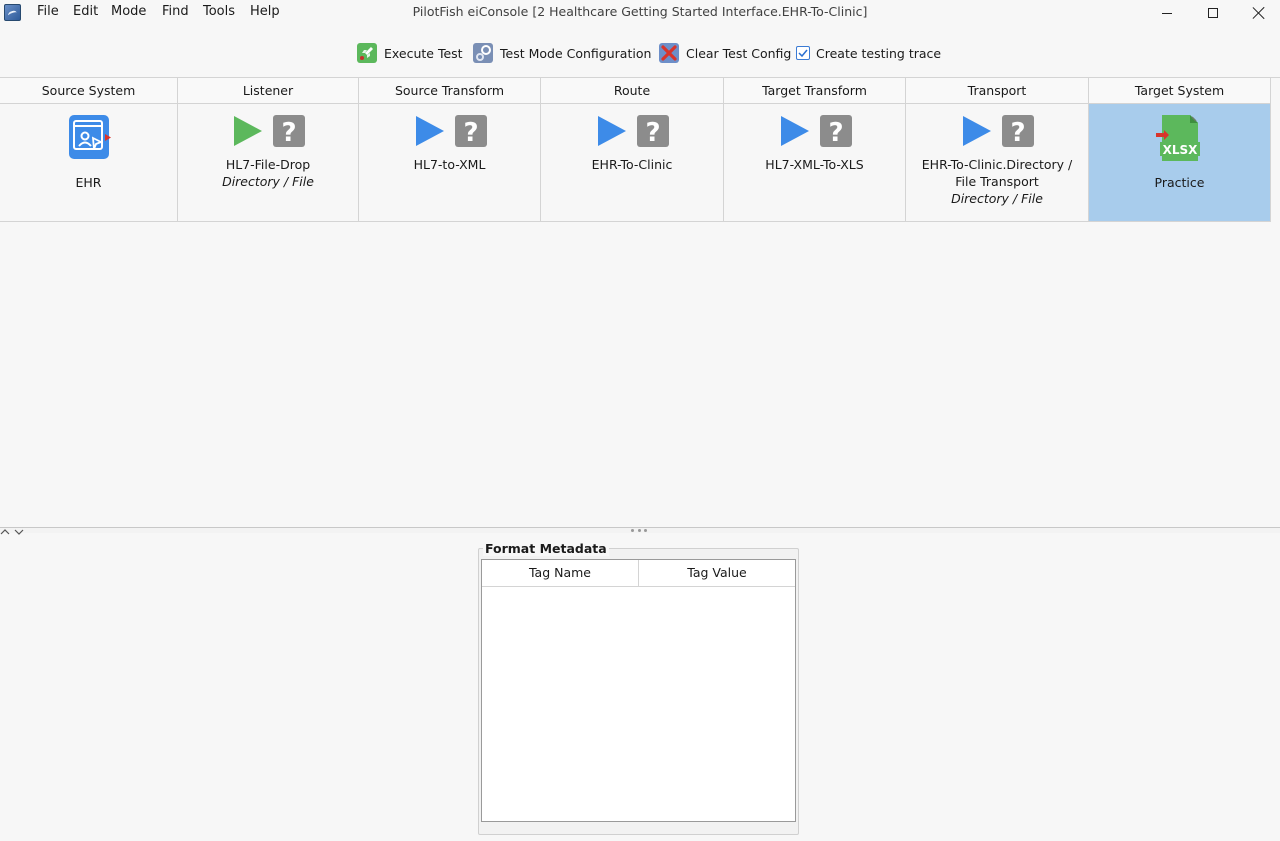 Image resolution: width=1280 pixels, height=841 pixels. What do you see at coordinates (814, 91) in the screenshot?
I see `stage-header: Target Transform` at bounding box center [814, 91].